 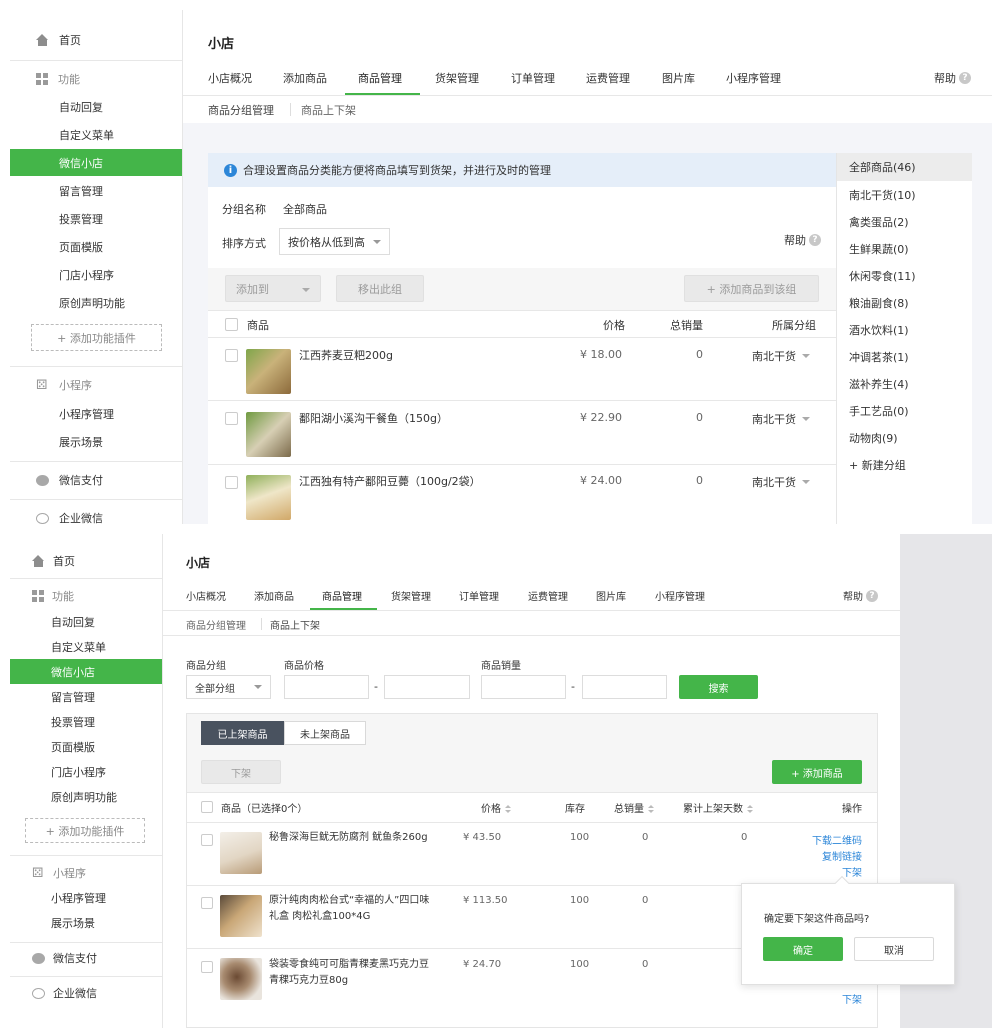 I want to click on product-name: 原汁纯肉肉松台式“幸福的人”四口味礼盒 肉松礼盒100*4G, so click(x=351, y=909).